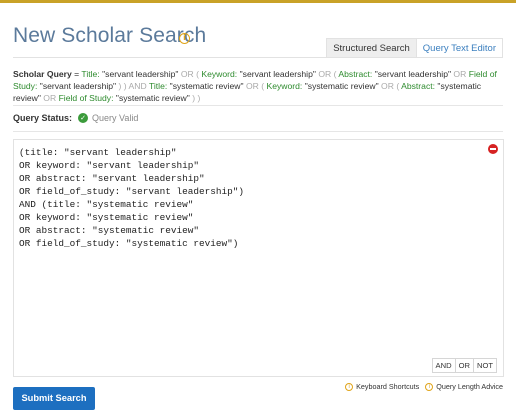 This screenshot has width=516, height=419. I want to click on and-operator-button: AND, so click(443, 365).